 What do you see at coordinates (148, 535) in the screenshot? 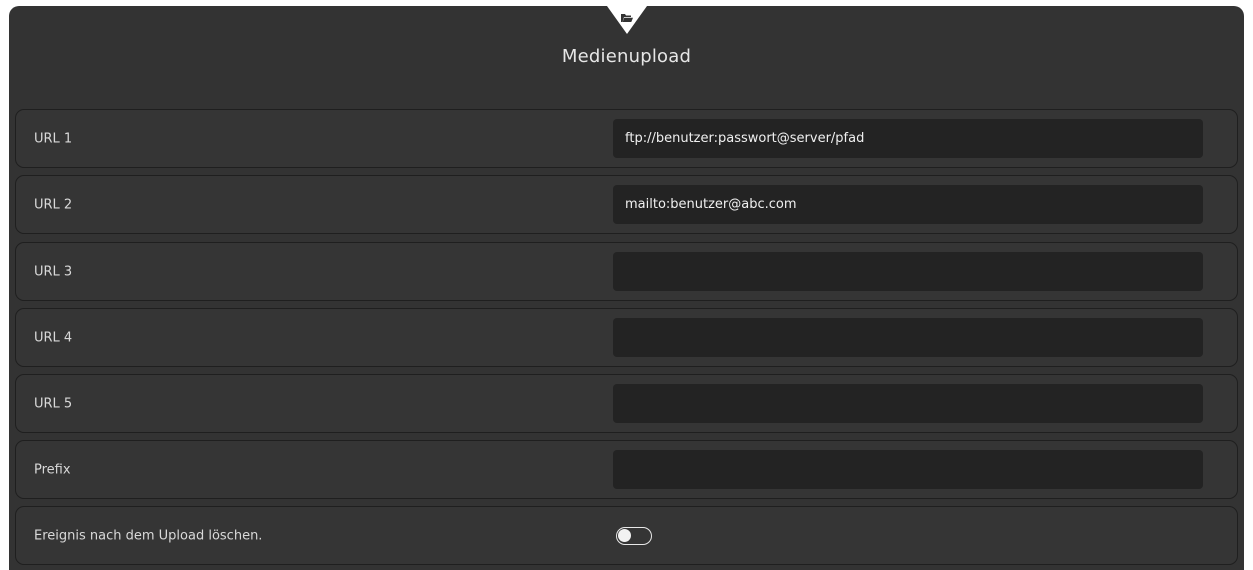
I see `delete-after-upload-label: Ereignis nach dem Upload löschen.` at bounding box center [148, 535].